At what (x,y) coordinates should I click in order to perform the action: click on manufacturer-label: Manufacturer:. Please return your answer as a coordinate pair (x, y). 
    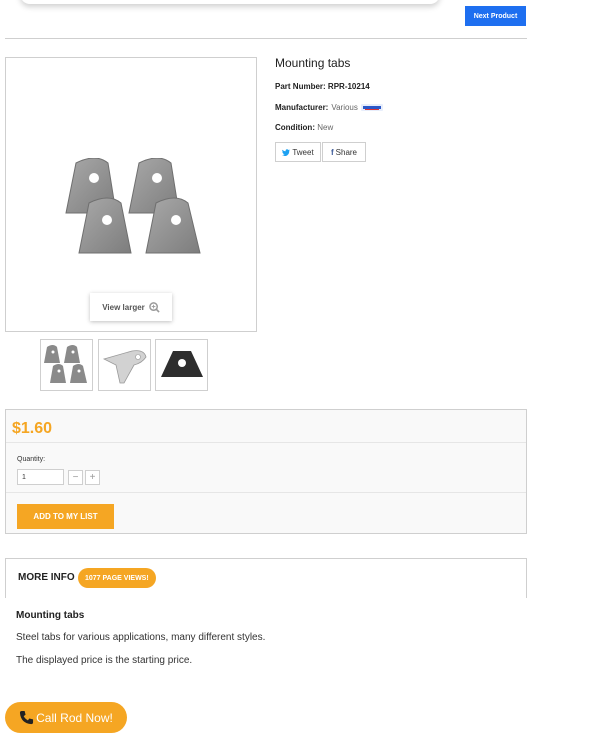
    Looking at the image, I should click on (302, 107).